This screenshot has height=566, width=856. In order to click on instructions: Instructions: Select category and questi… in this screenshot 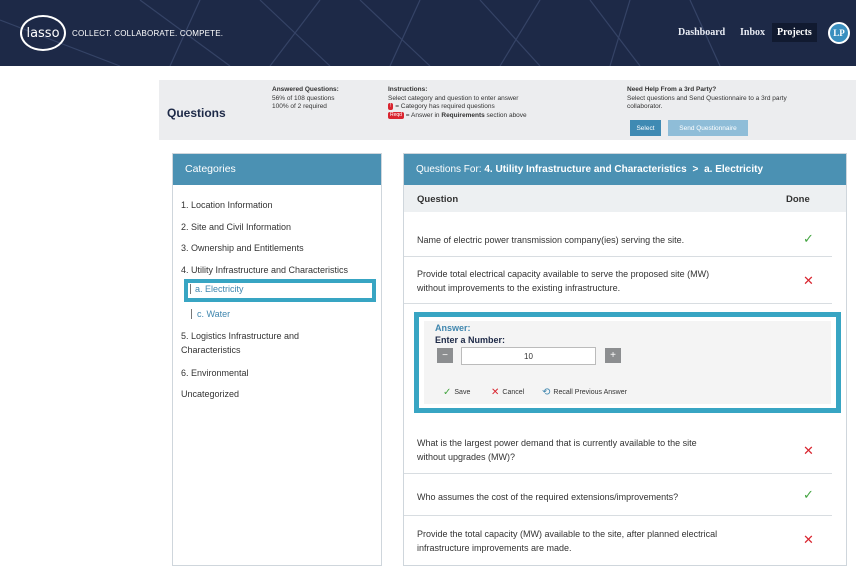, I will do `click(457, 103)`.